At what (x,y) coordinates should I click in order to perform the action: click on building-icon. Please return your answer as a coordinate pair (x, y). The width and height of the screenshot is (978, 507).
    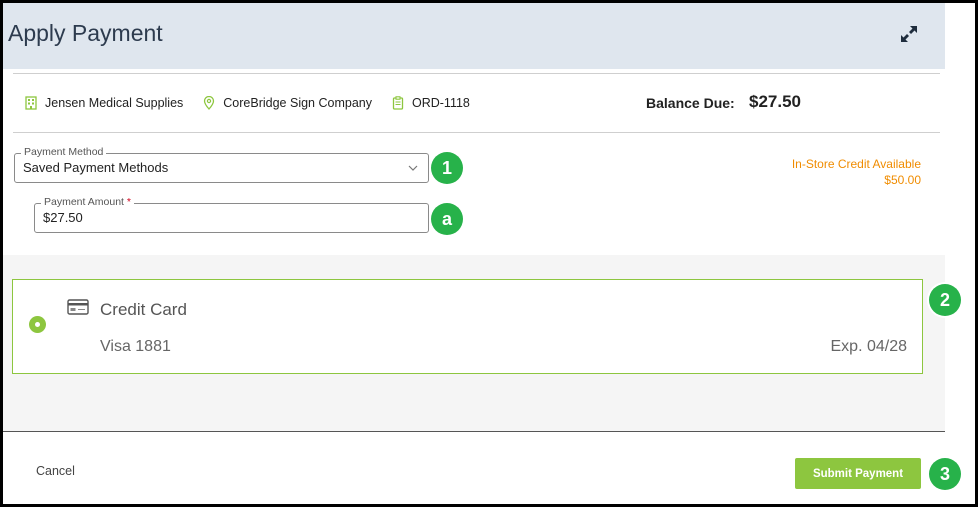
    Looking at the image, I should click on (31, 103).